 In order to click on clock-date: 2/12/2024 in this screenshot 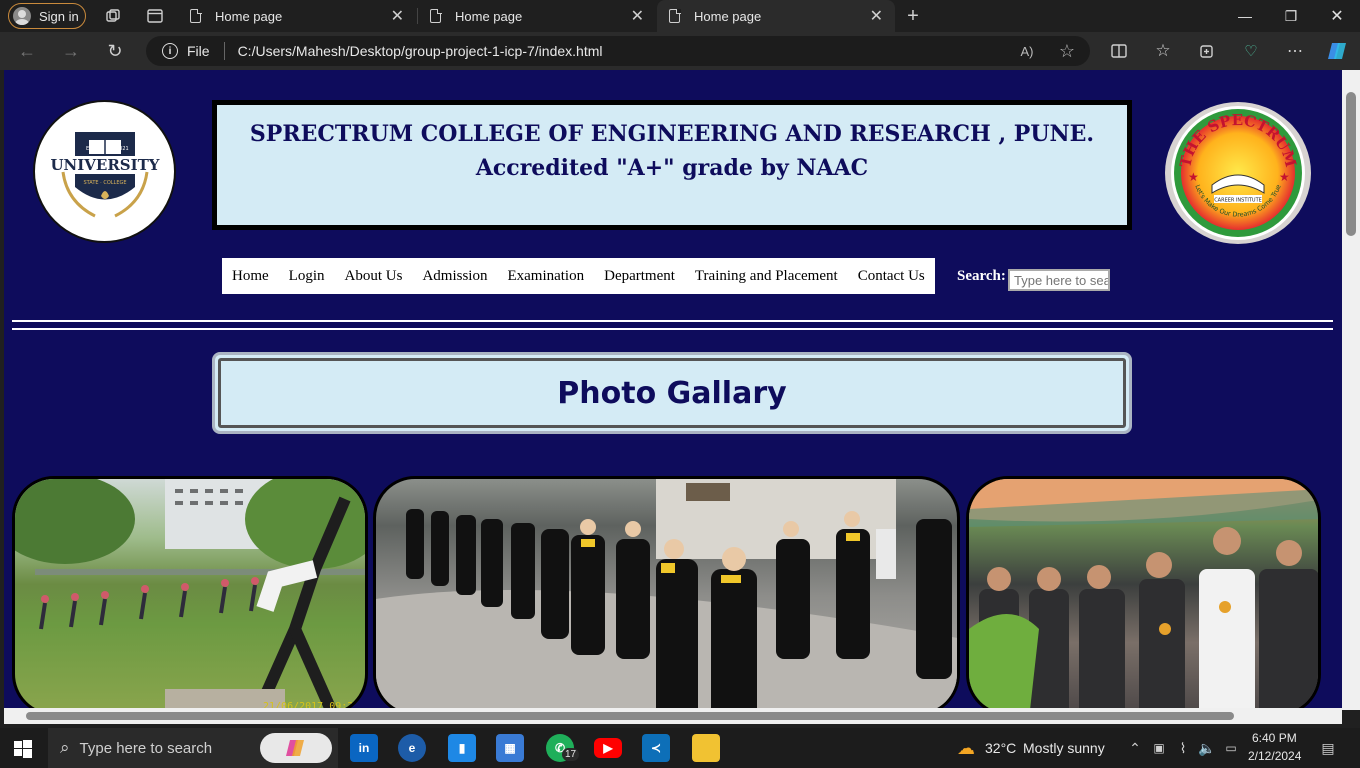, I will do `click(1274, 756)`.